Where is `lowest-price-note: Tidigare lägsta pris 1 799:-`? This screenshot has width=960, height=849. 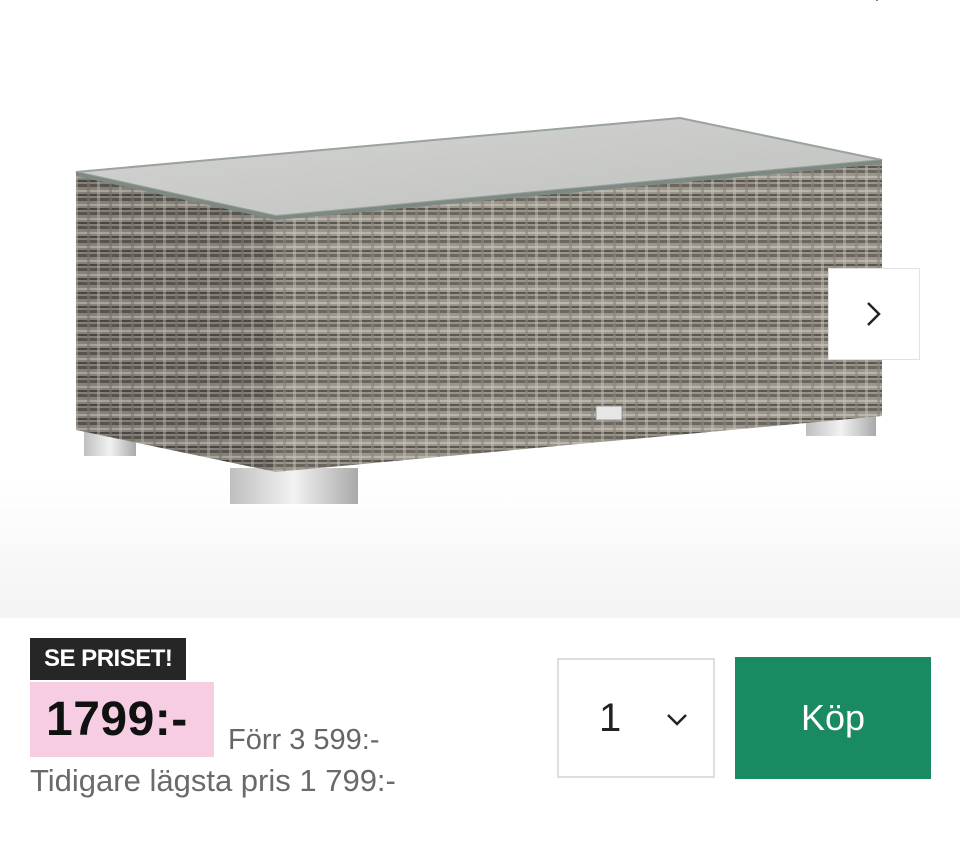 lowest-price-note: Tidigare lägsta pris 1 799:- is located at coordinates (213, 780).